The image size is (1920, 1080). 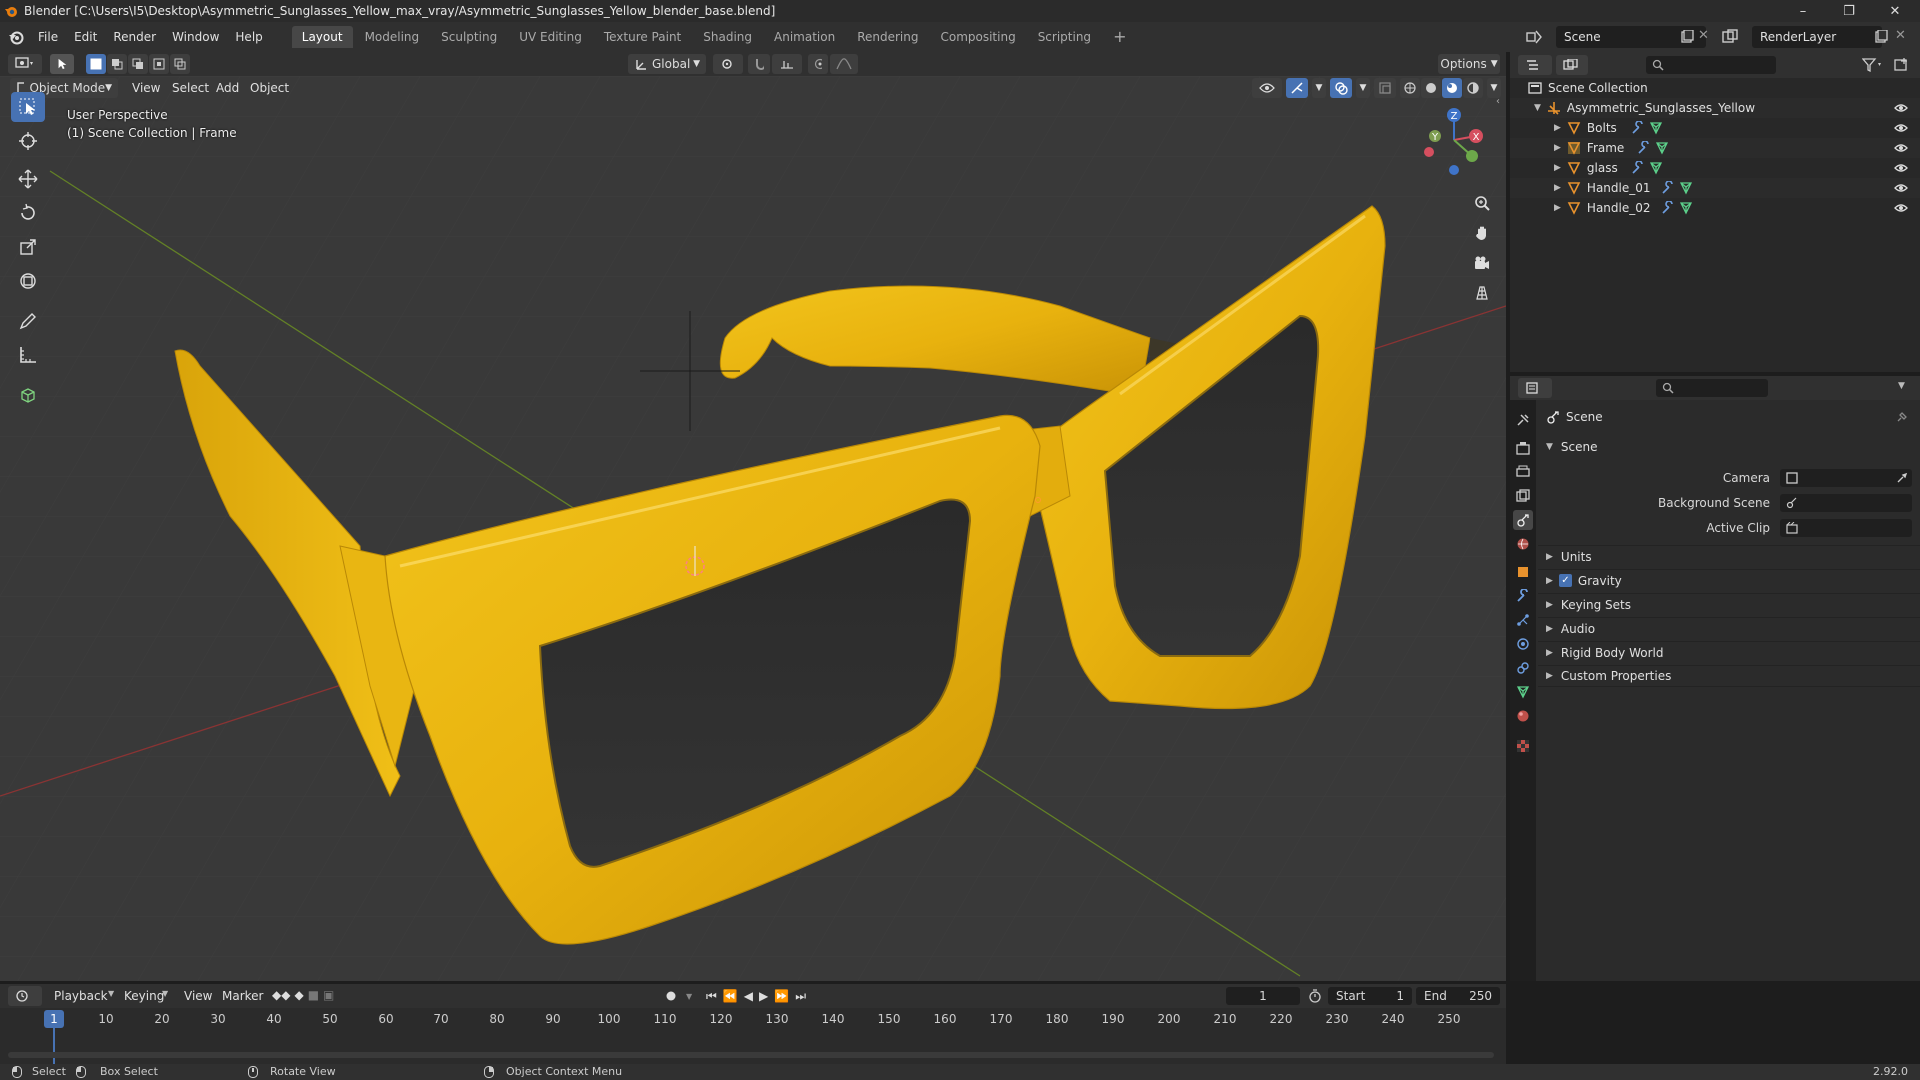 What do you see at coordinates (1535, 388) in the screenshot?
I see `properties-editor-type-button` at bounding box center [1535, 388].